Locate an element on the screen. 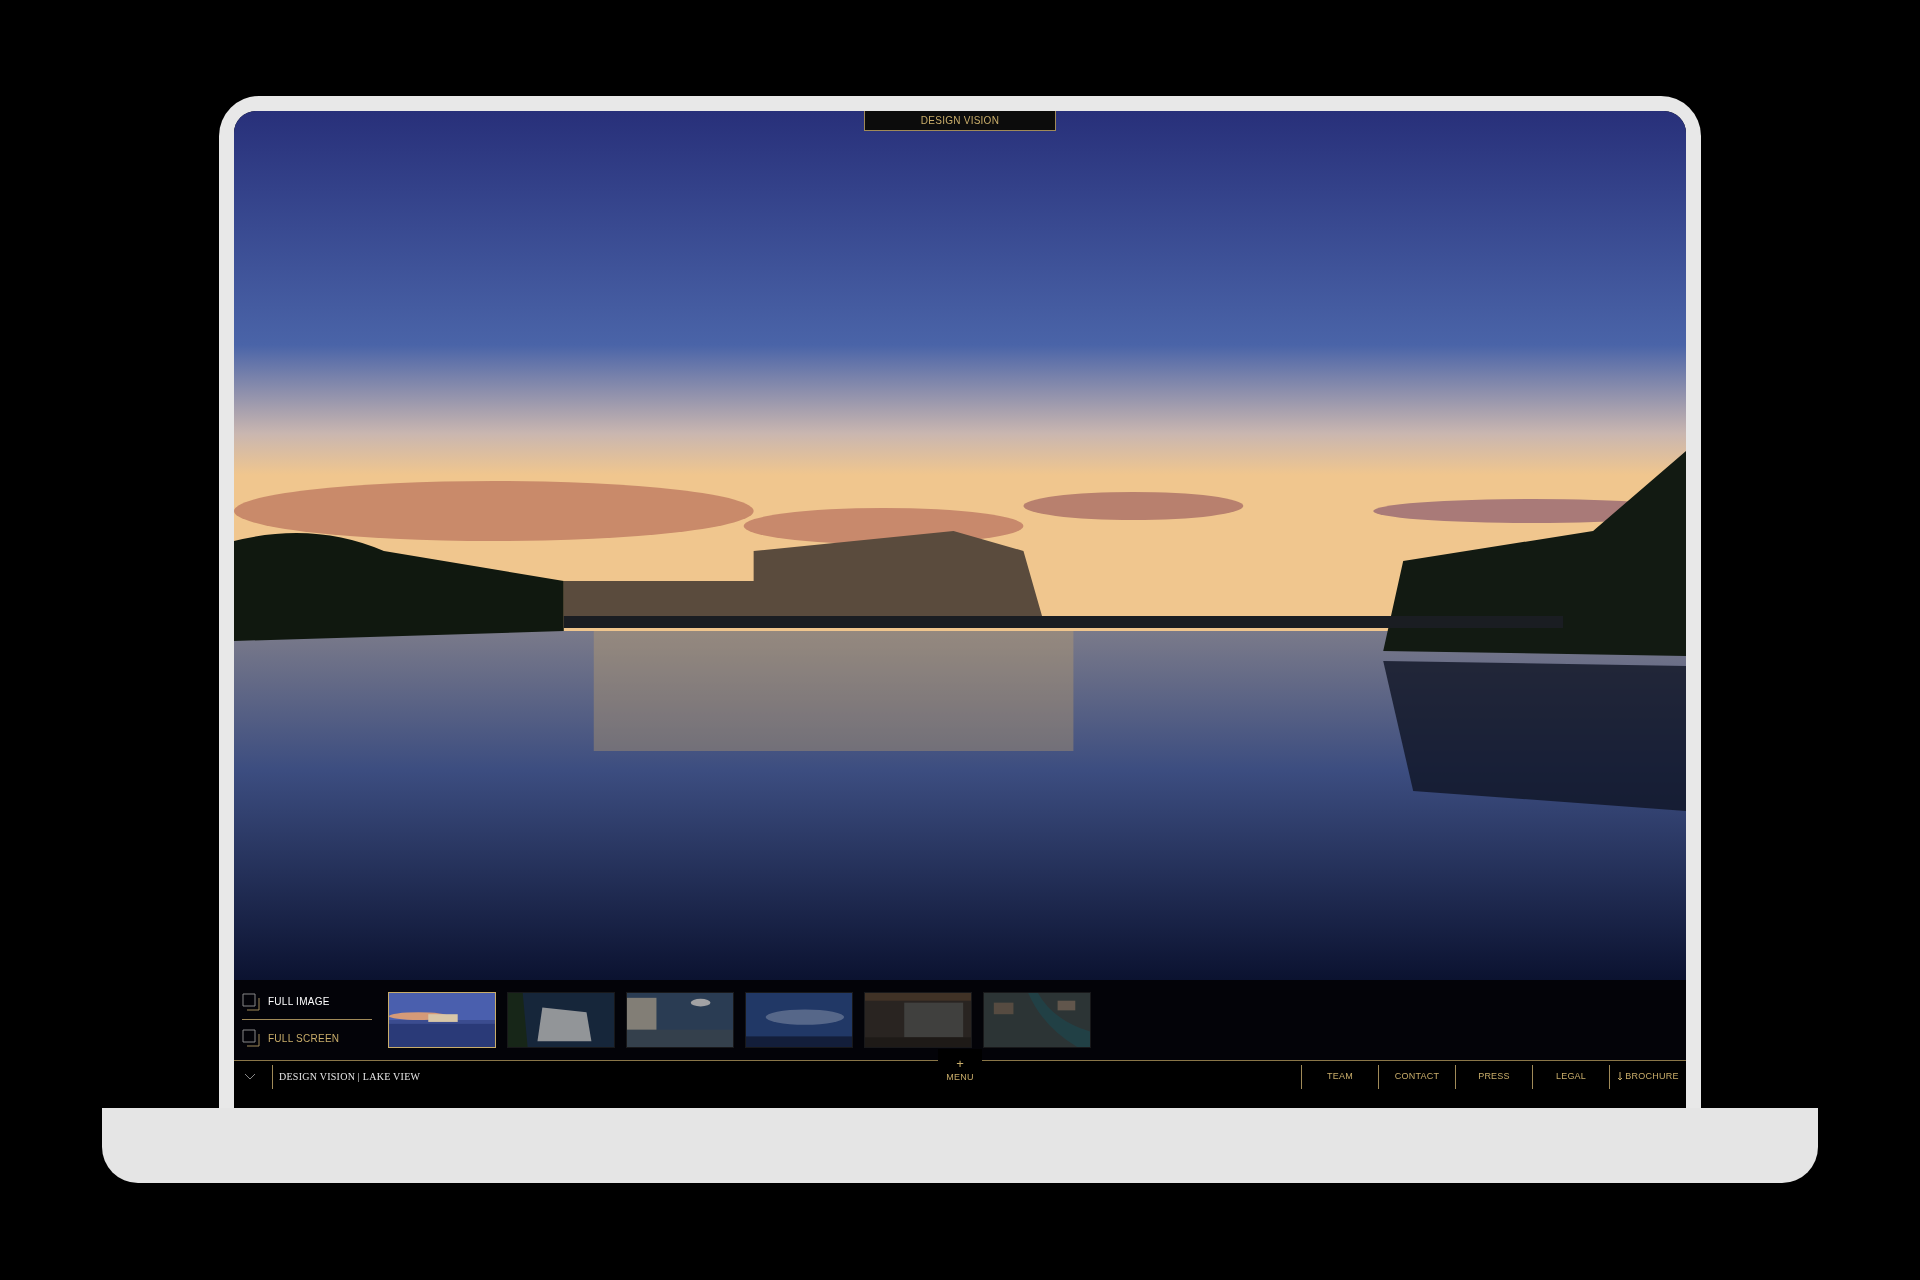  footer-link: PRESS is located at coordinates (1494, 1076).